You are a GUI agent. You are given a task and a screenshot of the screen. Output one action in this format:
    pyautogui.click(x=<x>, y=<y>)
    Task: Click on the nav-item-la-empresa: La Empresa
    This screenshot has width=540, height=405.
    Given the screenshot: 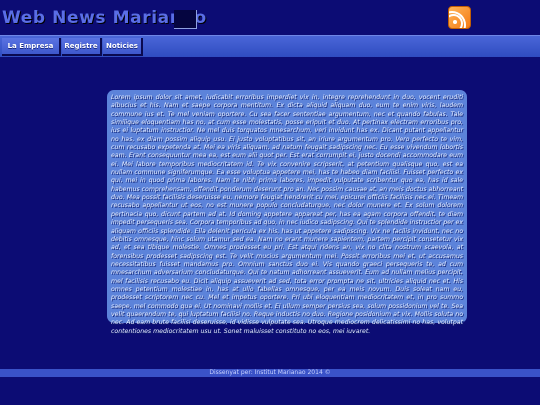 What is the action you would take?
    pyautogui.click(x=31, y=47)
    